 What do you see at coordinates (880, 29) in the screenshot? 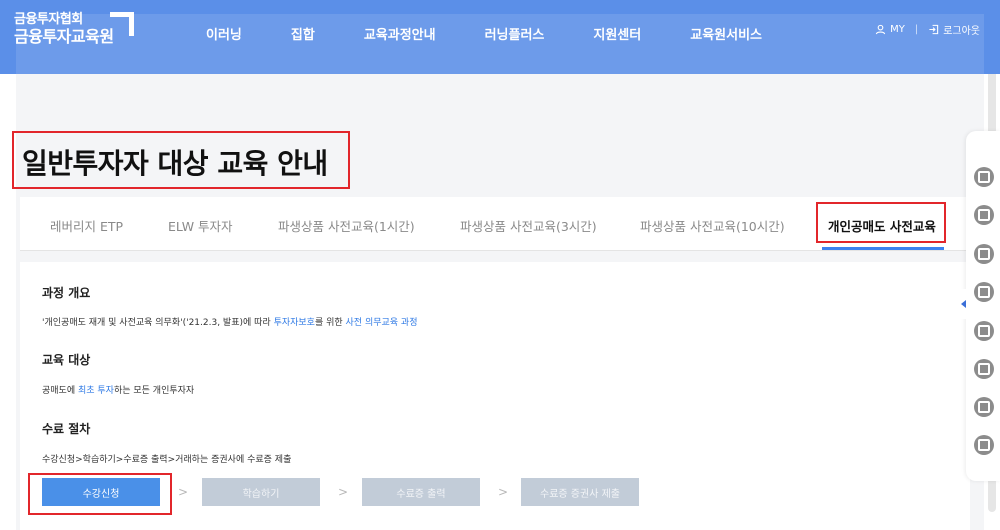
I see `person-icon` at bounding box center [880, 29].